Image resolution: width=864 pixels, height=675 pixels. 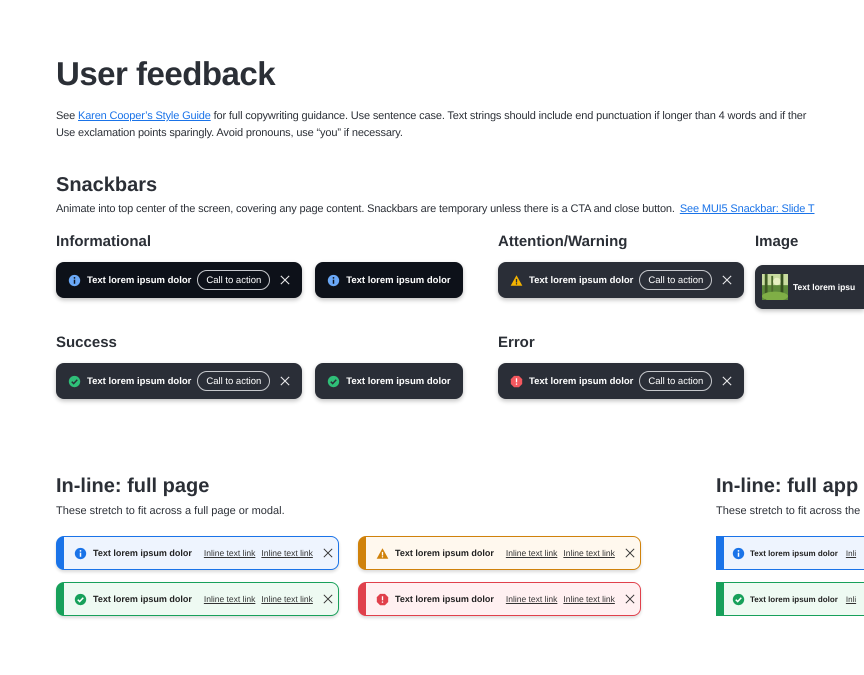 What do you see at coordinates (87, 343) in the screenshot?
I see `group-title: Success` at bounding box center [87, 343].